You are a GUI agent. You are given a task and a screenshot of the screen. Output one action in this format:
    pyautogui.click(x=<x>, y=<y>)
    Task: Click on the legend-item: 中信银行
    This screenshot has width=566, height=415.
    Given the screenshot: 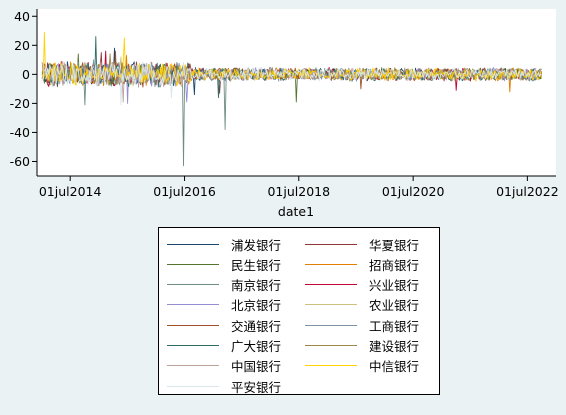 What is the action you would take?
    pyautogui.click(x=362, y=366)
    